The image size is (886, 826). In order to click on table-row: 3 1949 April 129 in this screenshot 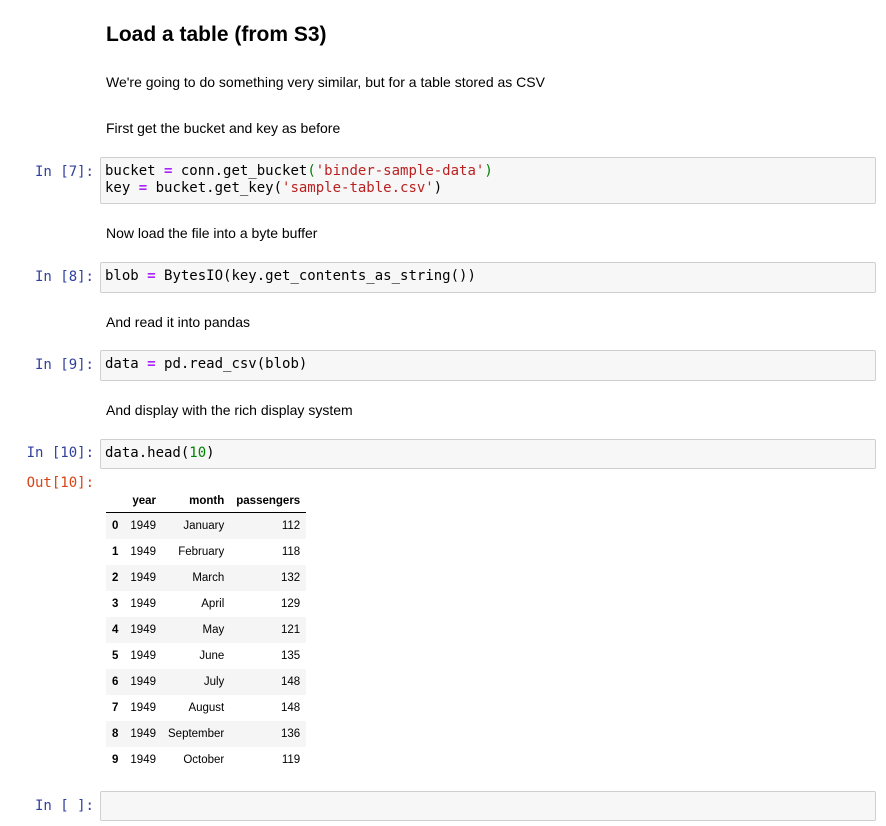, I will do `click(206, 604)`.